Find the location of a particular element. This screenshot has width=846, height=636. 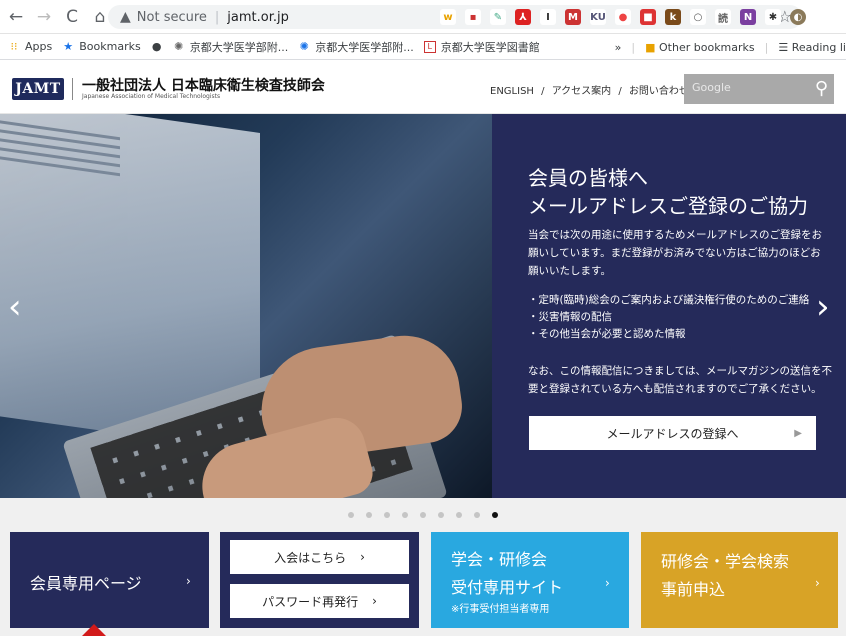

arrow-right-icon: ▶ is located at coordinates (798, 433).